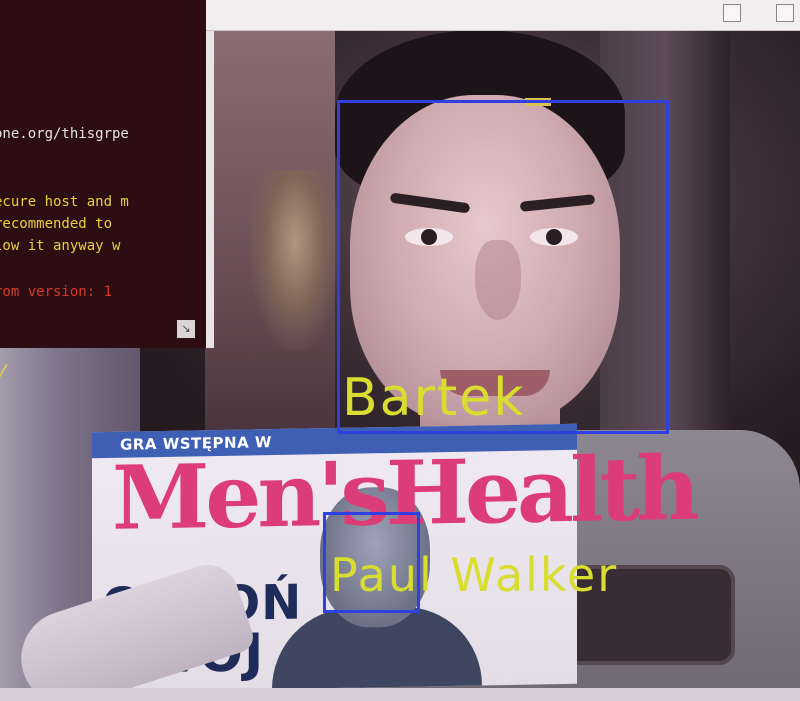 The height and width of the screenshot is (701, 800). Describe the element at coordinates (434, 398) in the screenshot. I see `face-label: Bartek` at that location.